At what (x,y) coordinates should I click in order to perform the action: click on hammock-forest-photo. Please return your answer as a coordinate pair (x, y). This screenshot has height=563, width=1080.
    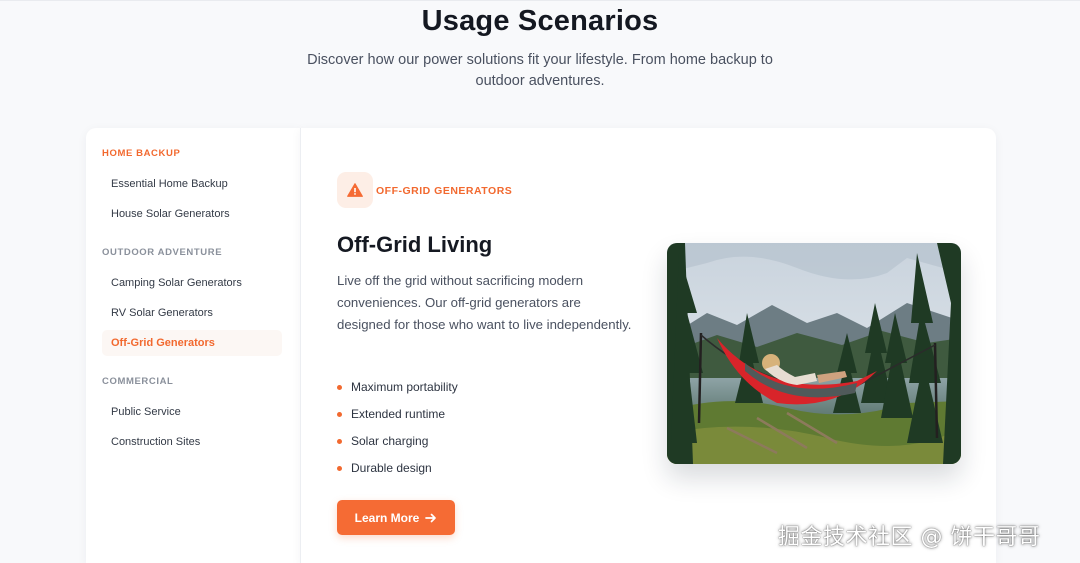
    Looking at the image, I should click on (814, 353).